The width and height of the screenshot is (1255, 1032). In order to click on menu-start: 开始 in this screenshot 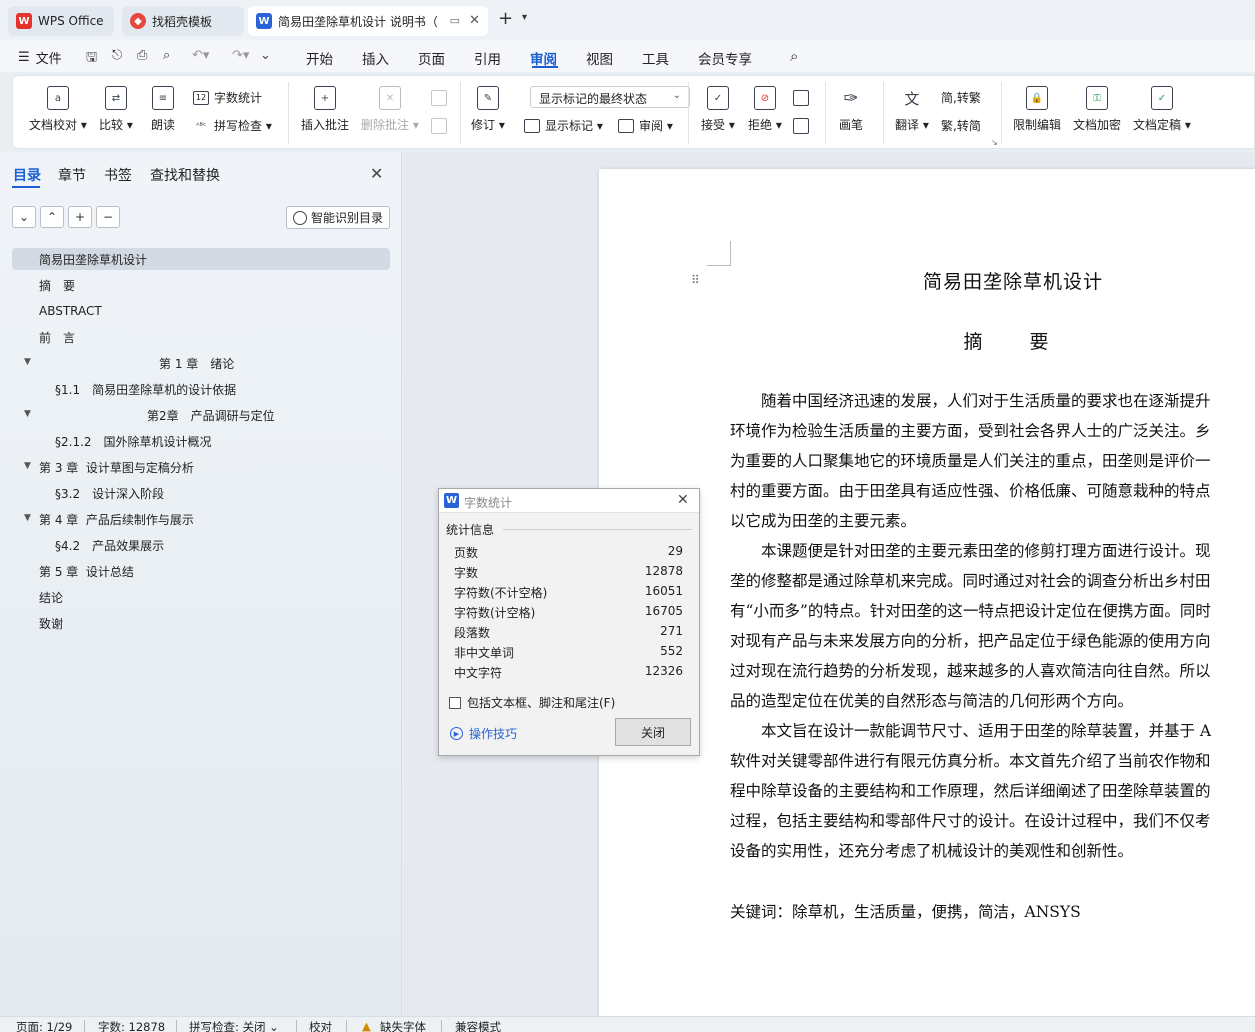, I will do `click(319, 58)`.